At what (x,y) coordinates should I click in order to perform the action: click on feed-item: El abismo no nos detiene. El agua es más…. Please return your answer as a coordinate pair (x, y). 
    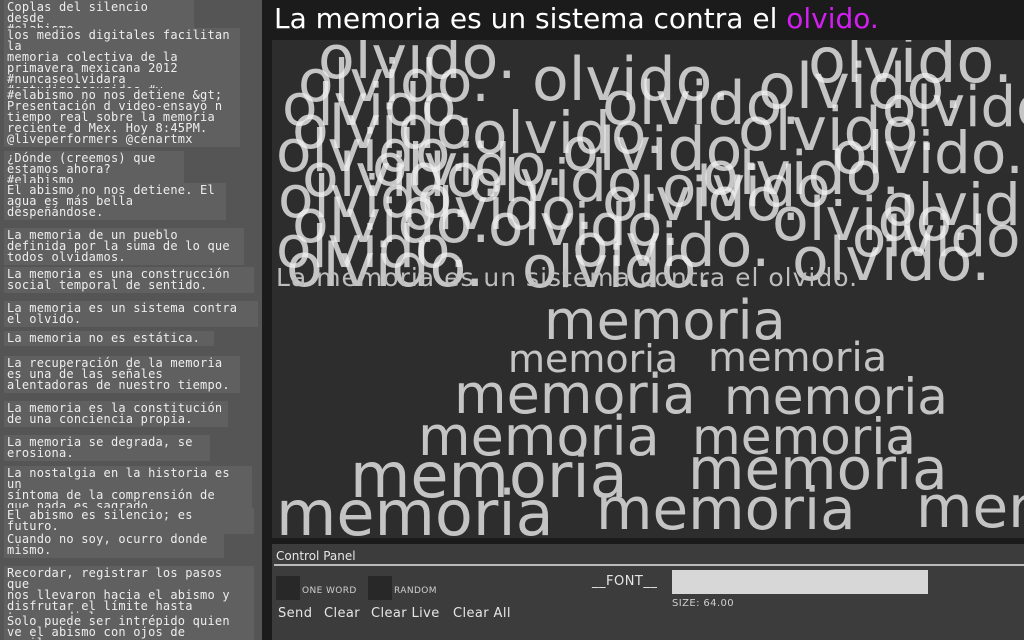
    Looking at the image, I should click on (115, 201).